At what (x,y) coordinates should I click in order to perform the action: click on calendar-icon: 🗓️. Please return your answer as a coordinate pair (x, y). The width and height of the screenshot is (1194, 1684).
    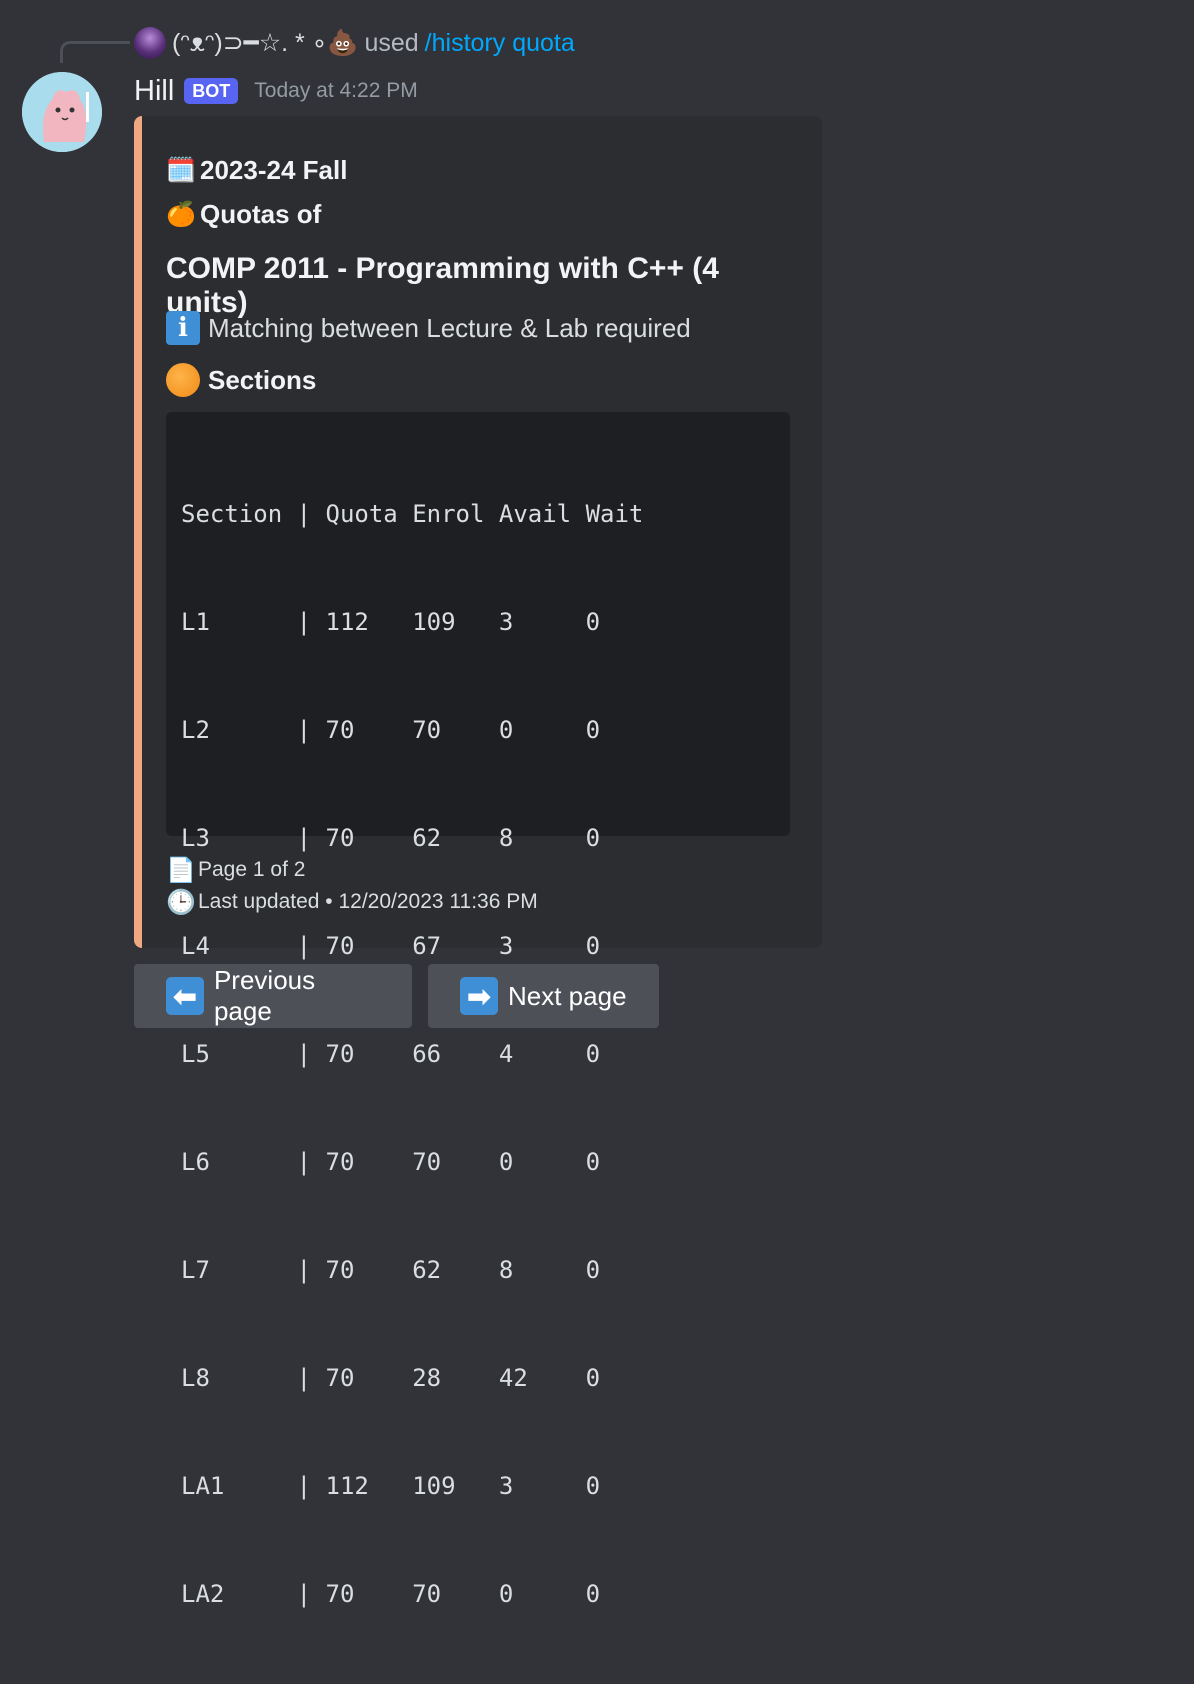
    Looking at the image, I should click on (181, 170).